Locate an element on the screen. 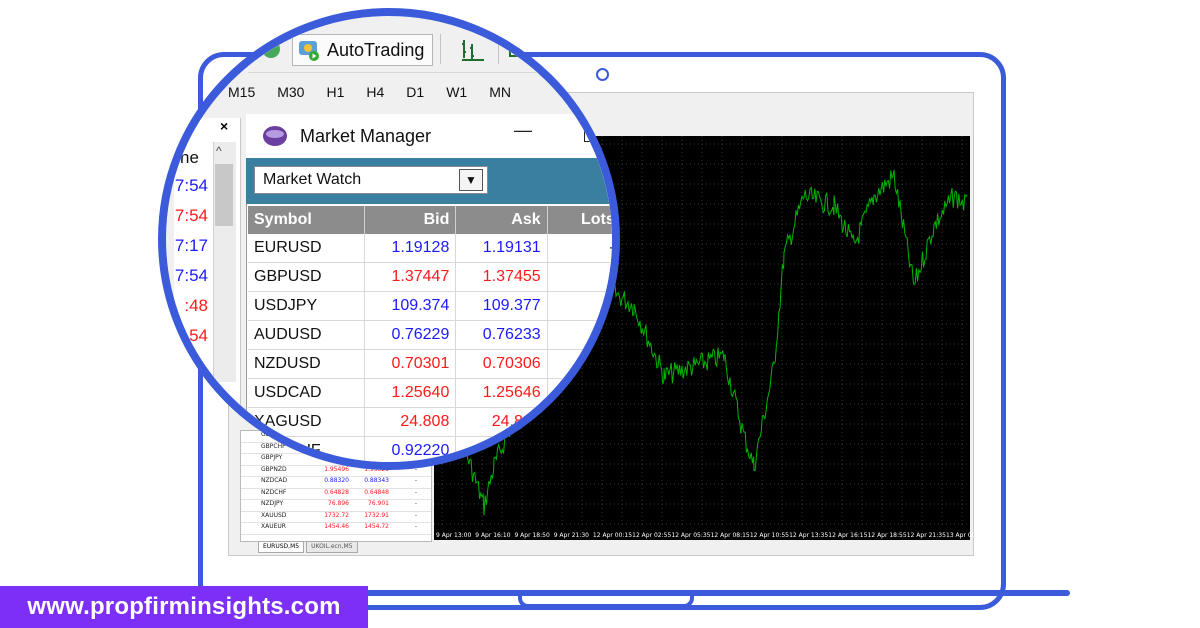 The height and width of the screenshot is (628, 1200). small-symbol-cell: GBPNZD is located at coordinates (274, 469).